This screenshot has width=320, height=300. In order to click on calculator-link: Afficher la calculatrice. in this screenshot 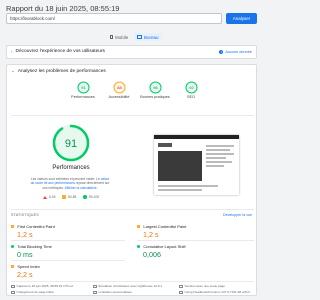, I will do `click(81, 188)`.